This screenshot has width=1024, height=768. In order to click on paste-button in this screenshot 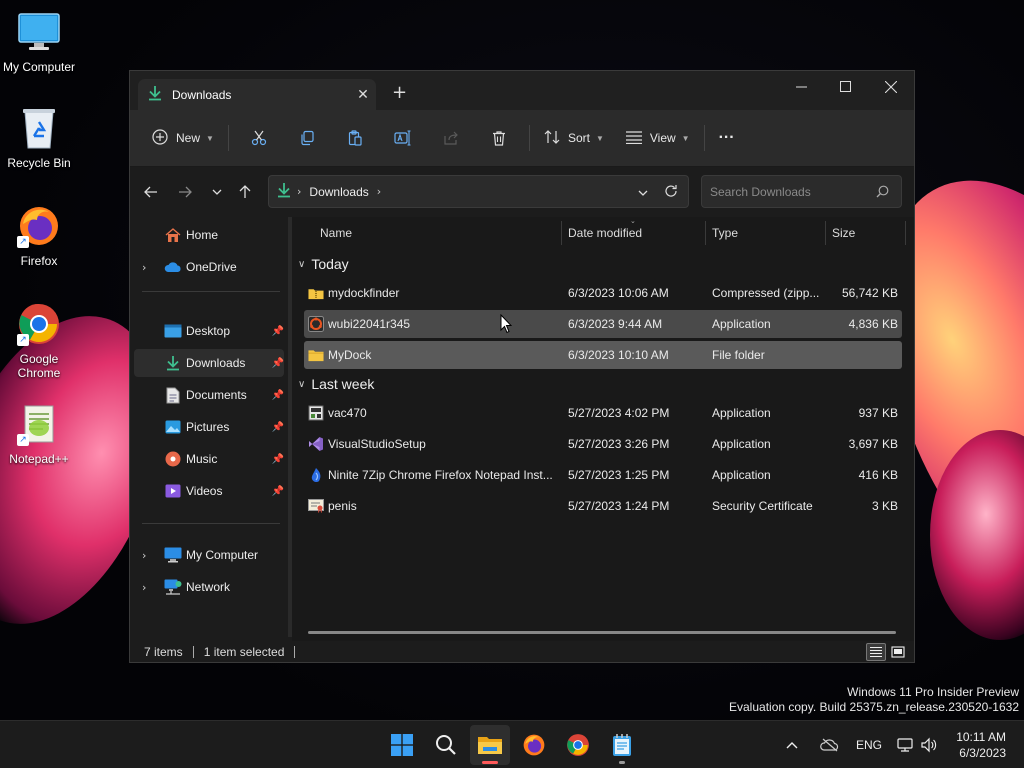, I will do `click(355, 138)`.